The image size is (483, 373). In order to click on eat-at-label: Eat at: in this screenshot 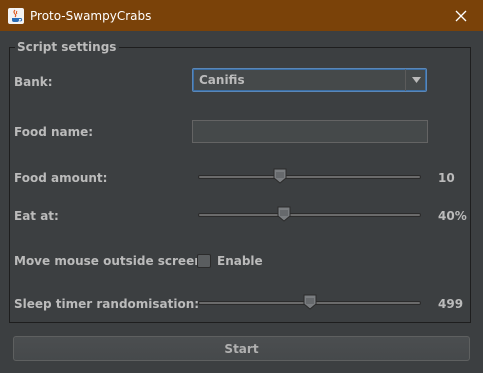, I will do `click(36, 216)`.